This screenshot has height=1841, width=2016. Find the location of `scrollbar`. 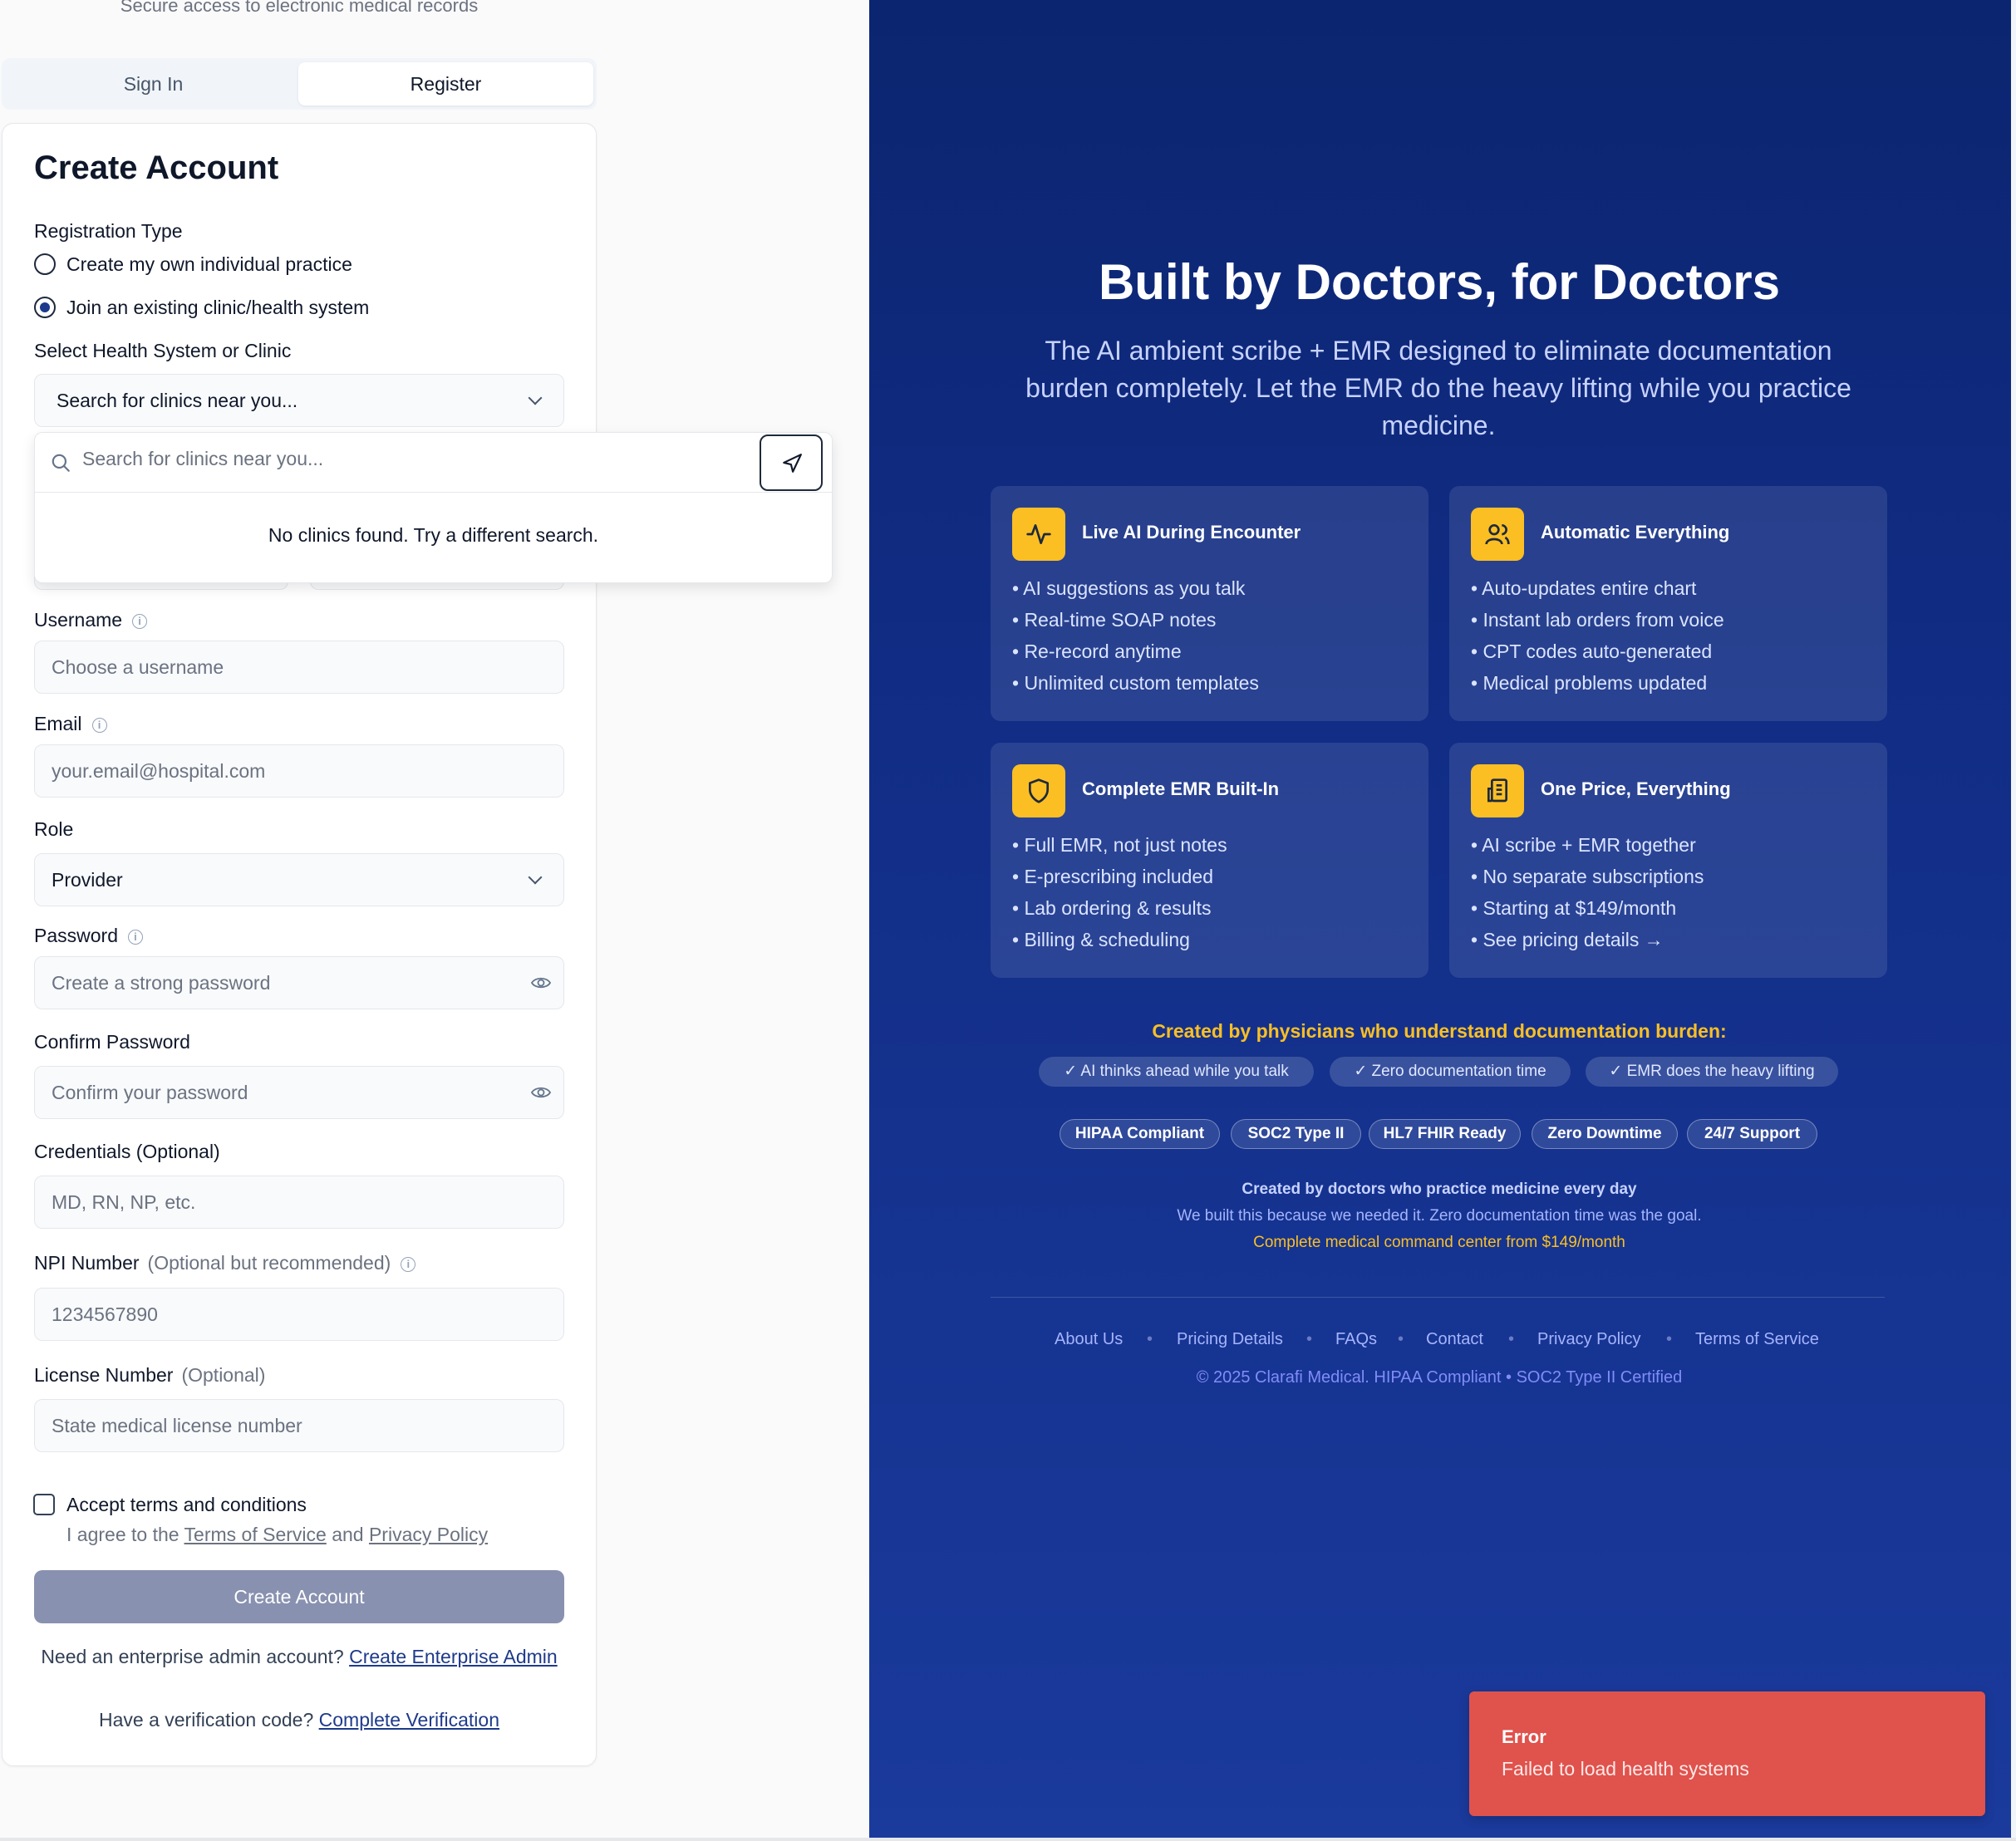

scrollbar is located at coordinates (2013, 920).